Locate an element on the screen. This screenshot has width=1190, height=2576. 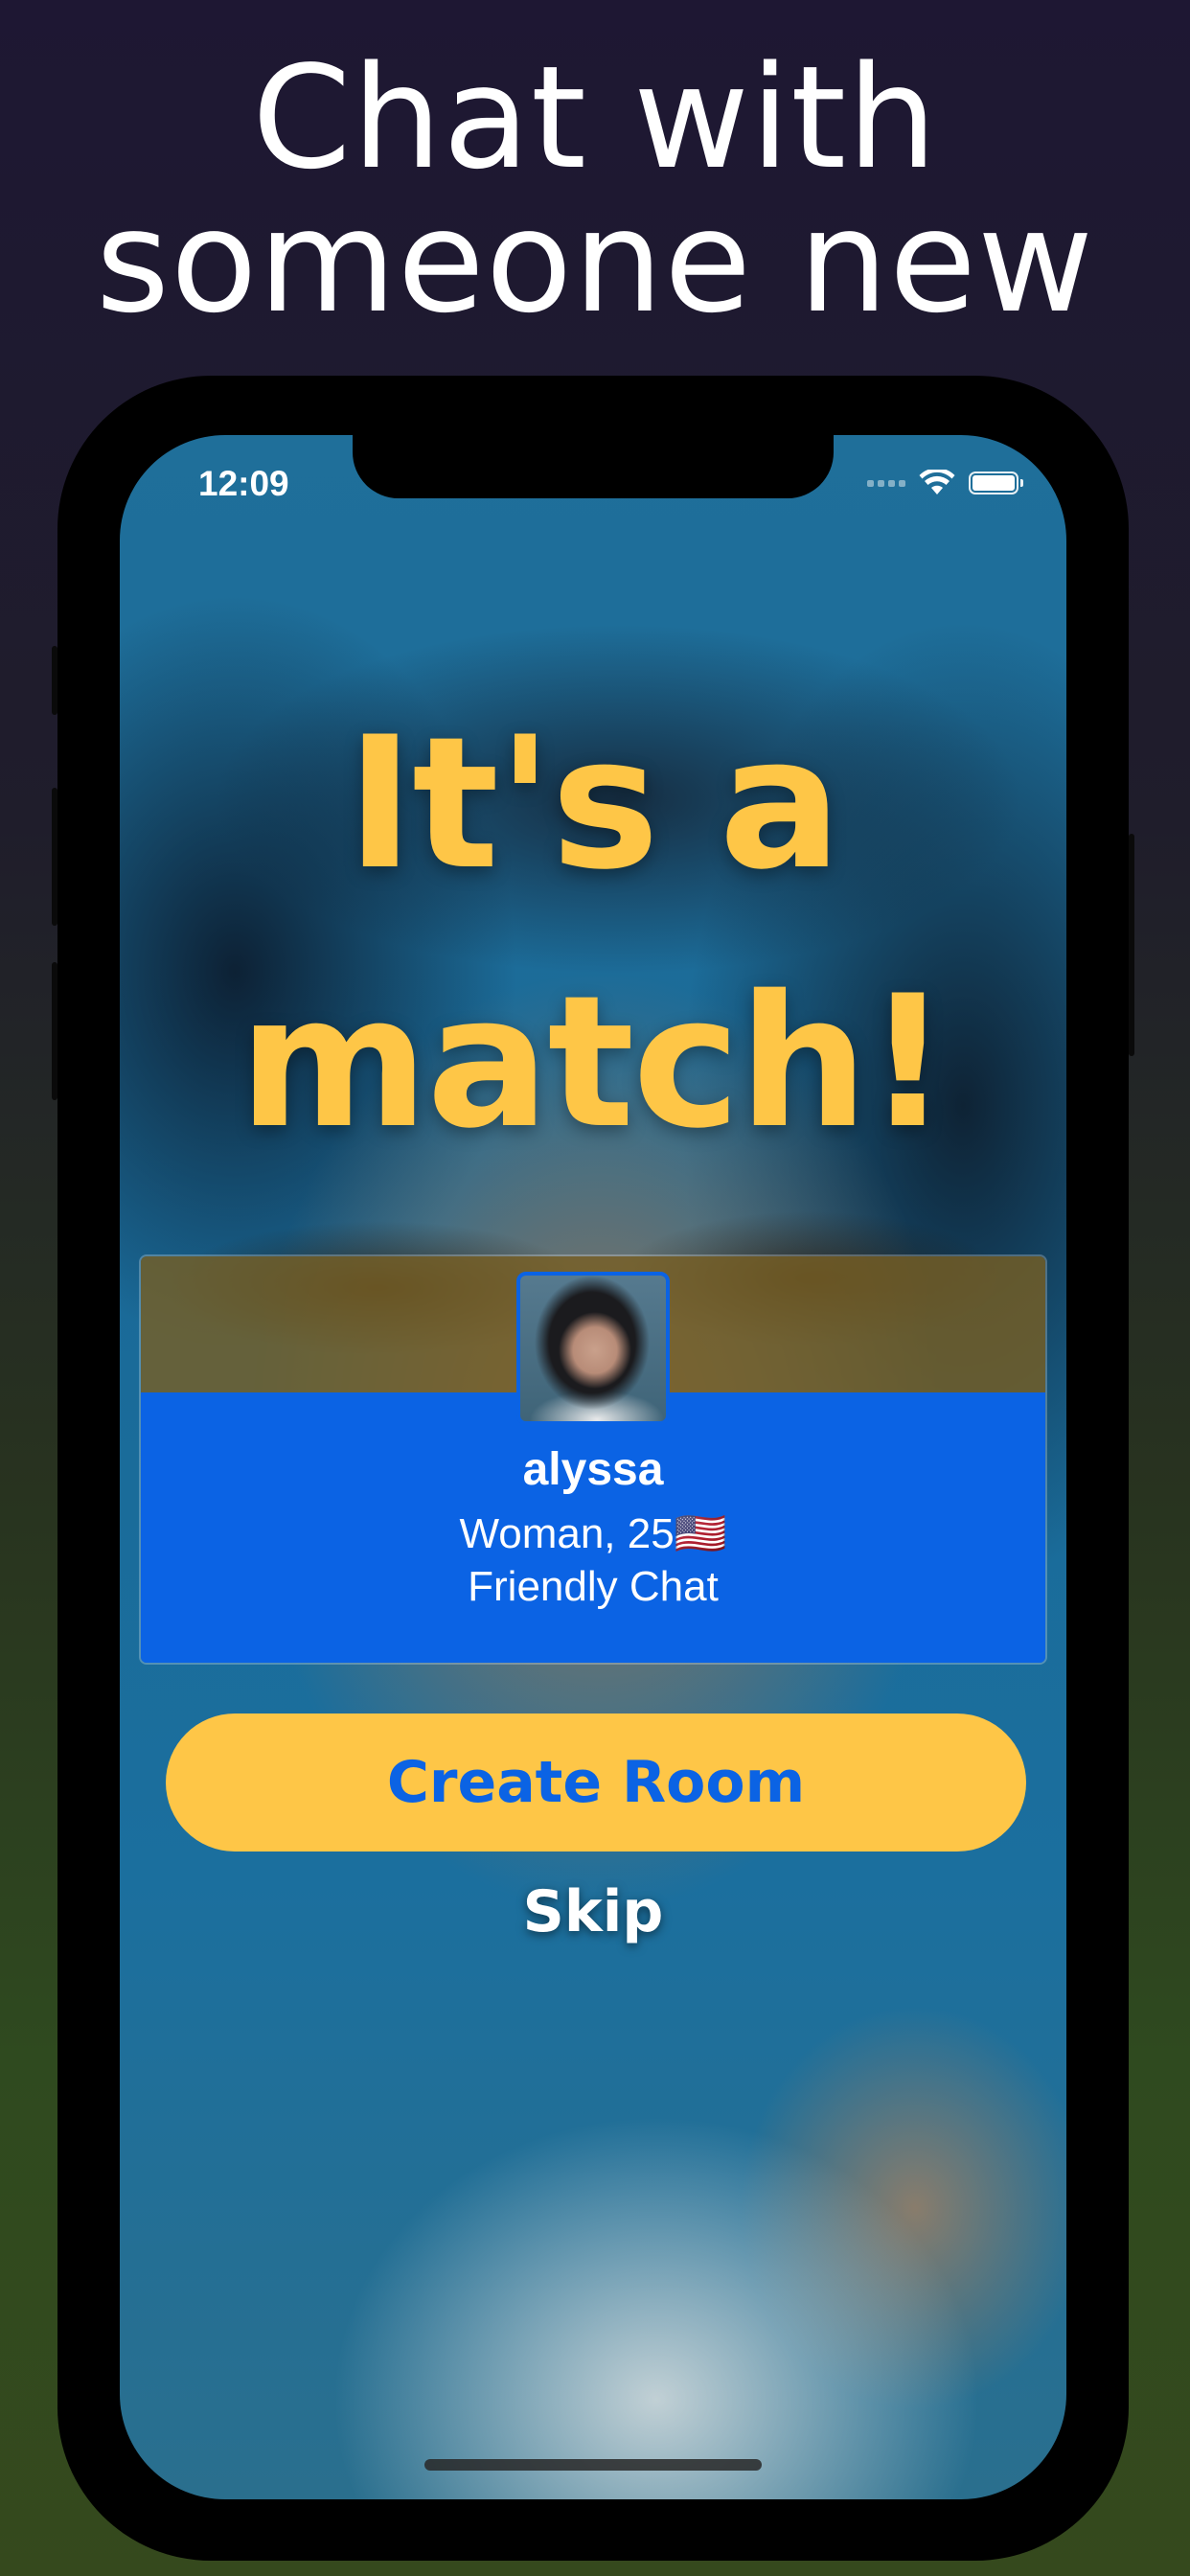
volume-down-button is located at coordinates (55, 1031).